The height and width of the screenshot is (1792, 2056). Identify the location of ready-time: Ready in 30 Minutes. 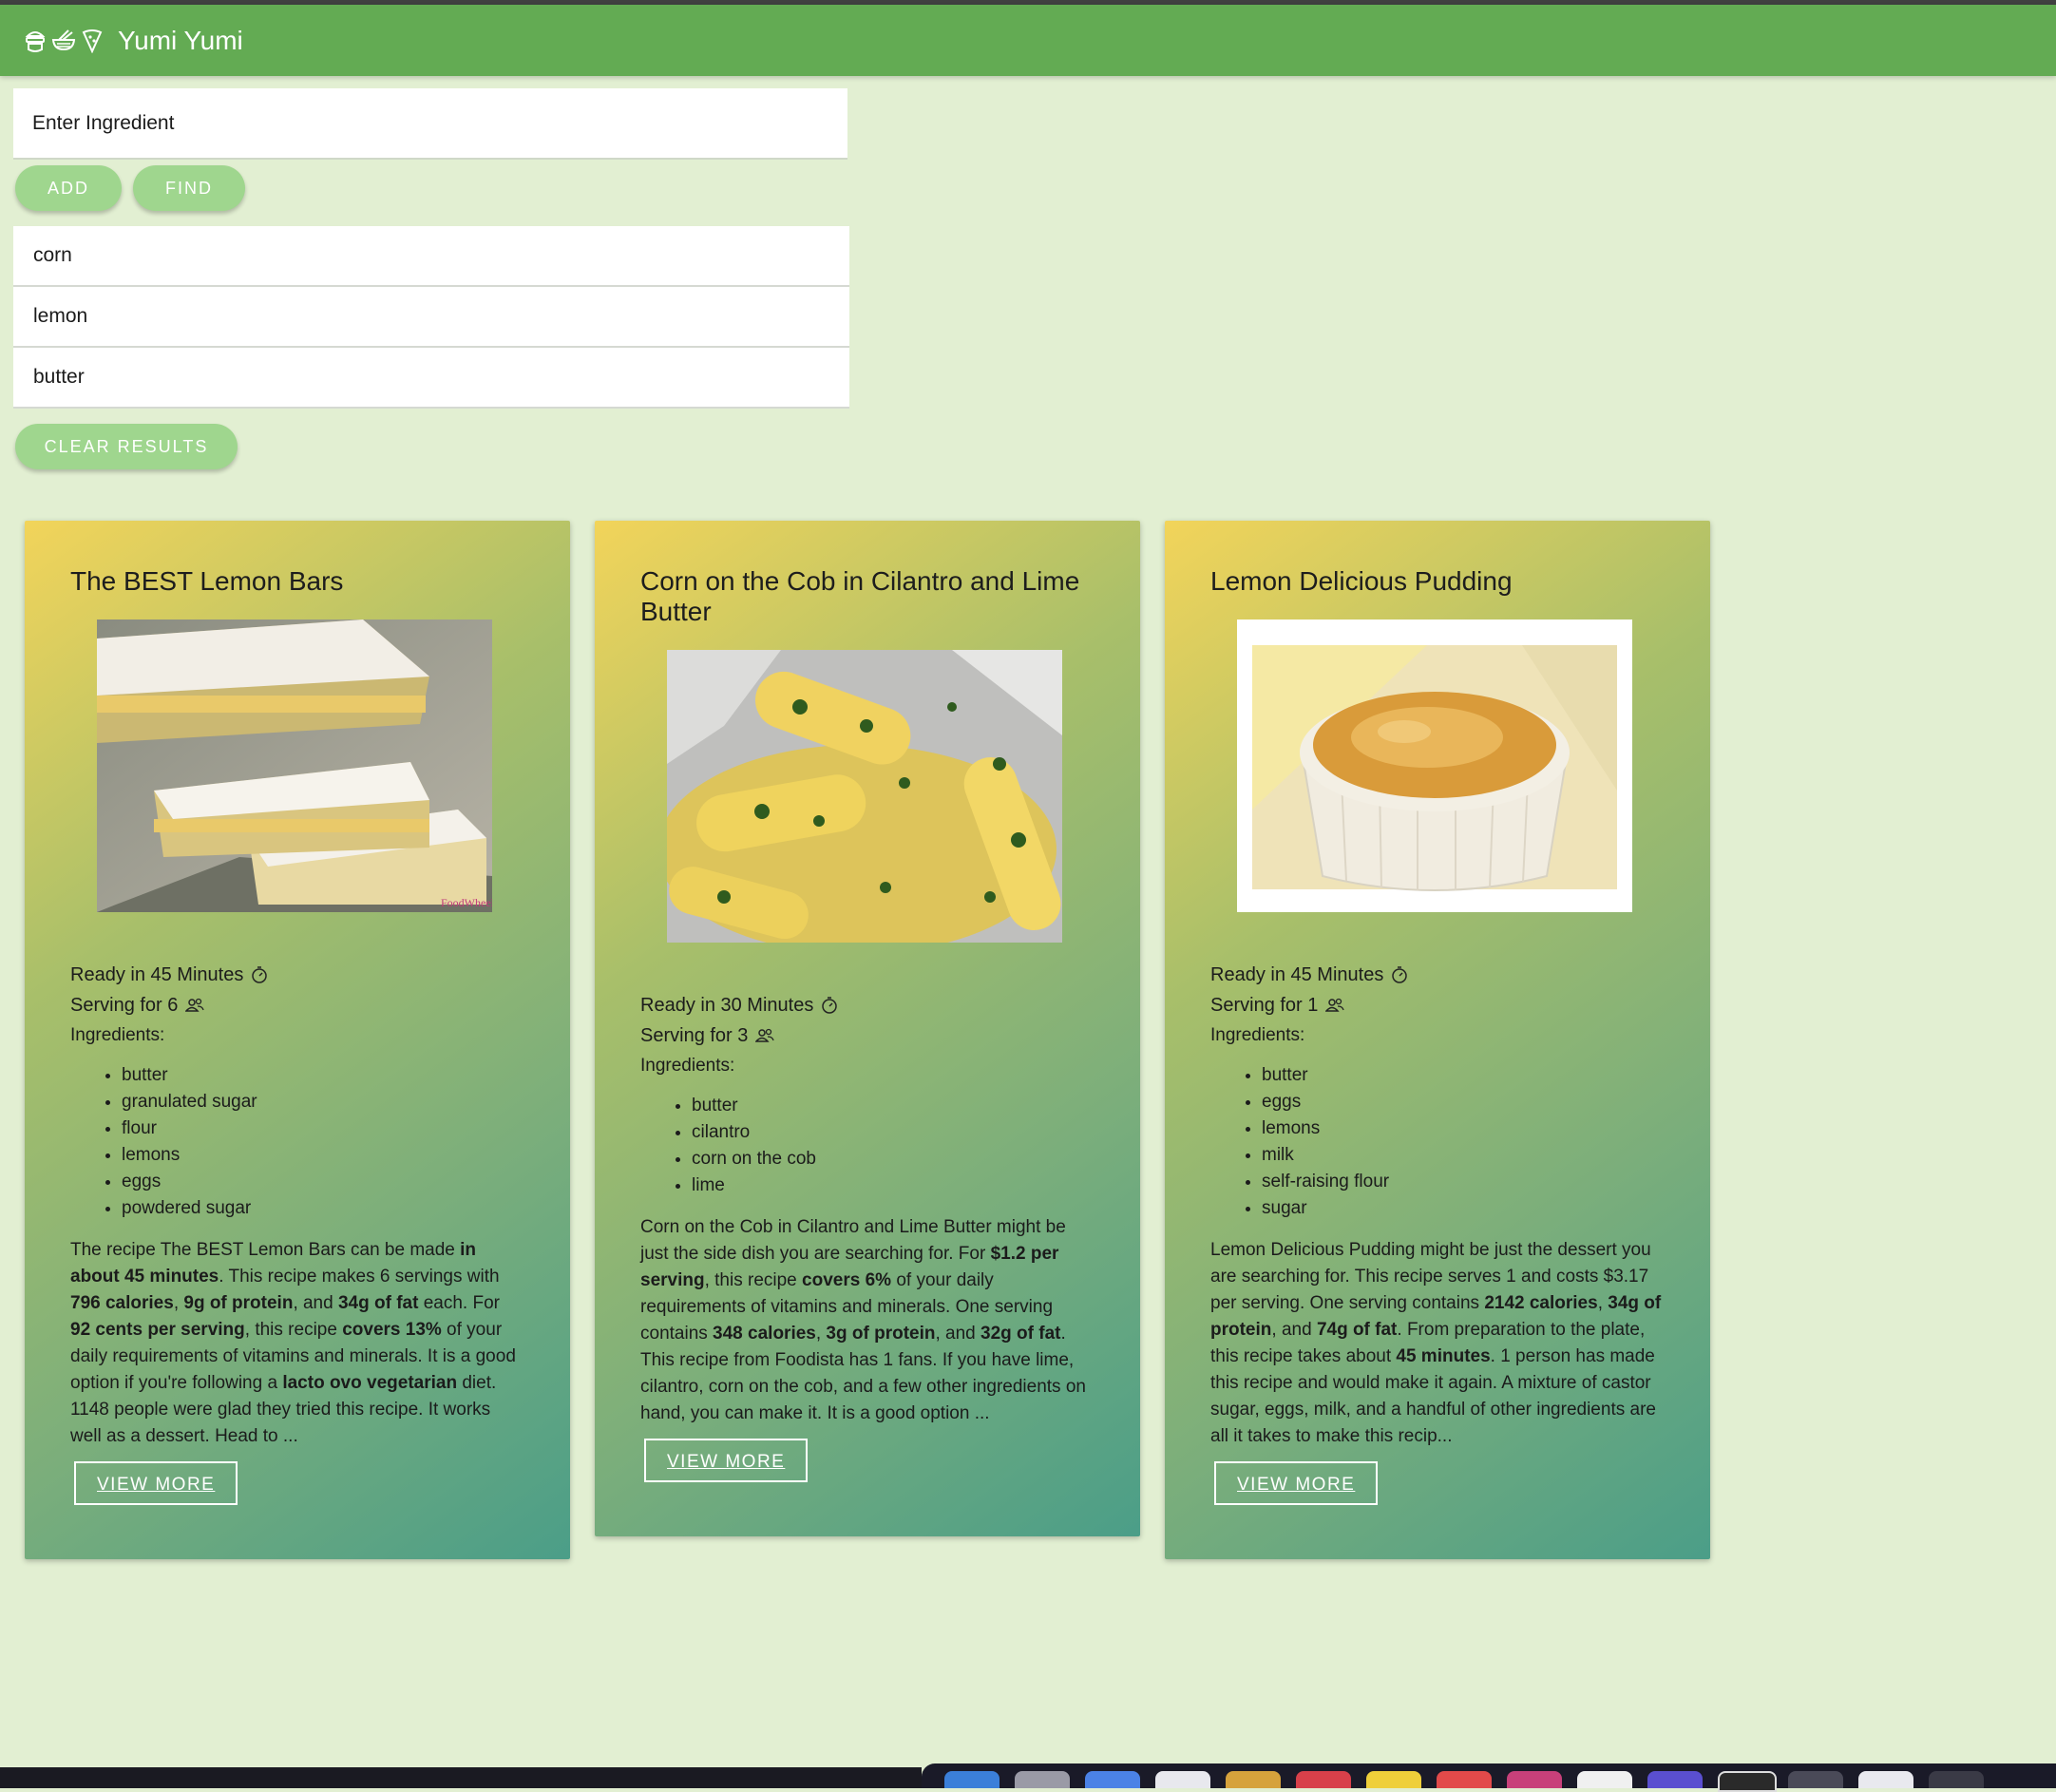
(868, 1005).